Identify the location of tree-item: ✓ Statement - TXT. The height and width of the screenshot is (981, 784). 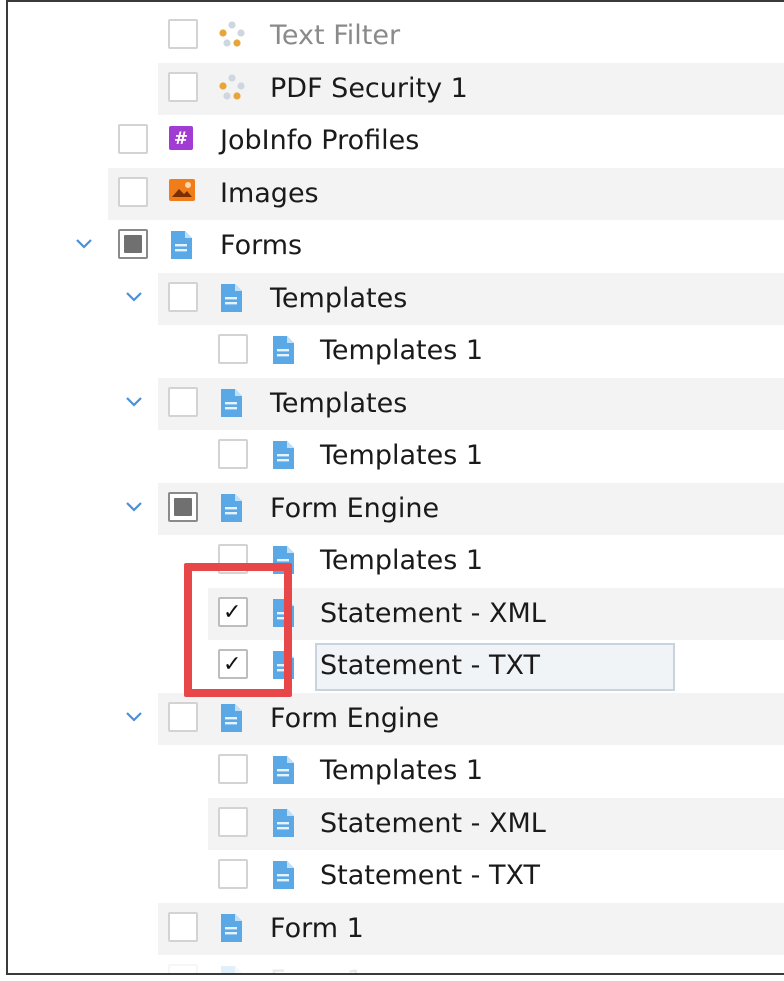
(396, 666).